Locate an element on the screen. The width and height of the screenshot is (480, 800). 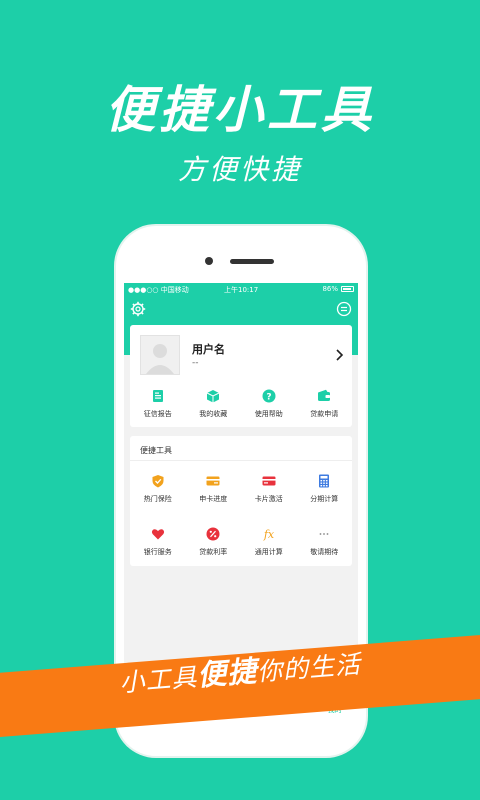
tool-label: 申卡进度 is located at coordinates (213, 499).